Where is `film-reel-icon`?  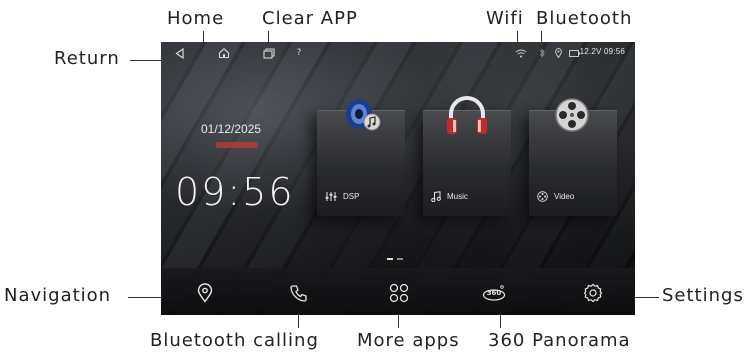 film-reel-icon is located at coordinates (572, 117).